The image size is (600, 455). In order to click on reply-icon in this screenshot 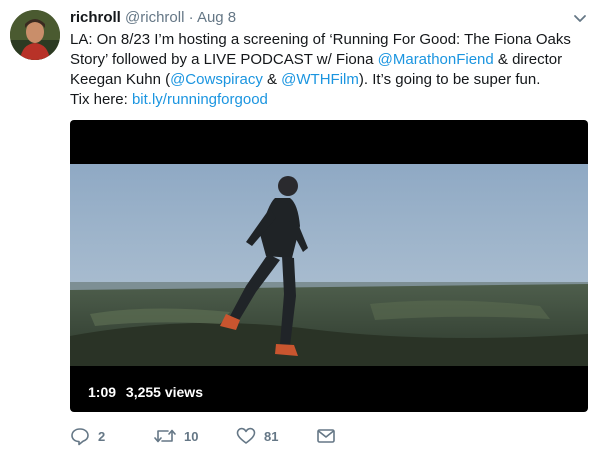, I will do `click(80, 437)`.